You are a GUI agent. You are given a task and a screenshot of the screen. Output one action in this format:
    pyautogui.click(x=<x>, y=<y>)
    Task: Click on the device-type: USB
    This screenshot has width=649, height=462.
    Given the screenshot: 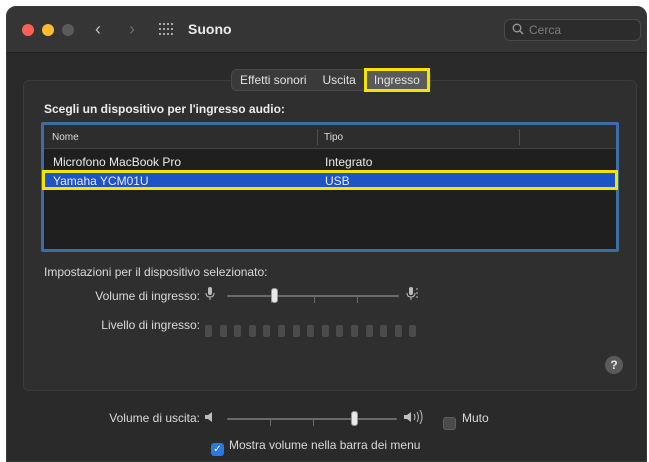 What is the action you would take?
    pyautogui.click(x=337, y=181)
    